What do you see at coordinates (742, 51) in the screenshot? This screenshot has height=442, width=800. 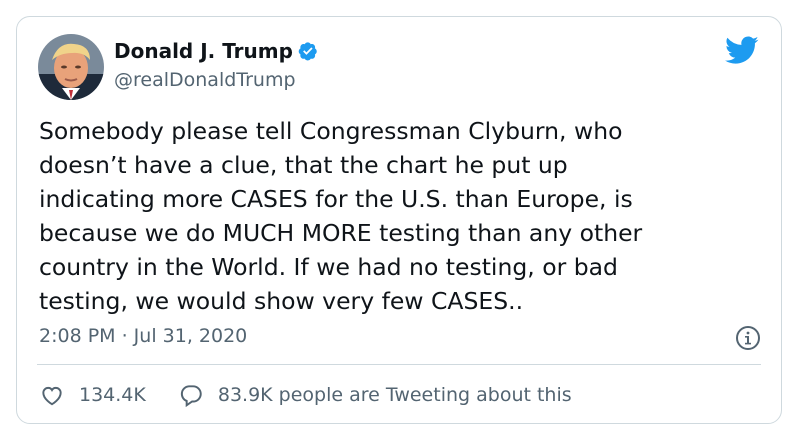 I see `twitter-bird-icon` at bounding box center [742, 51].